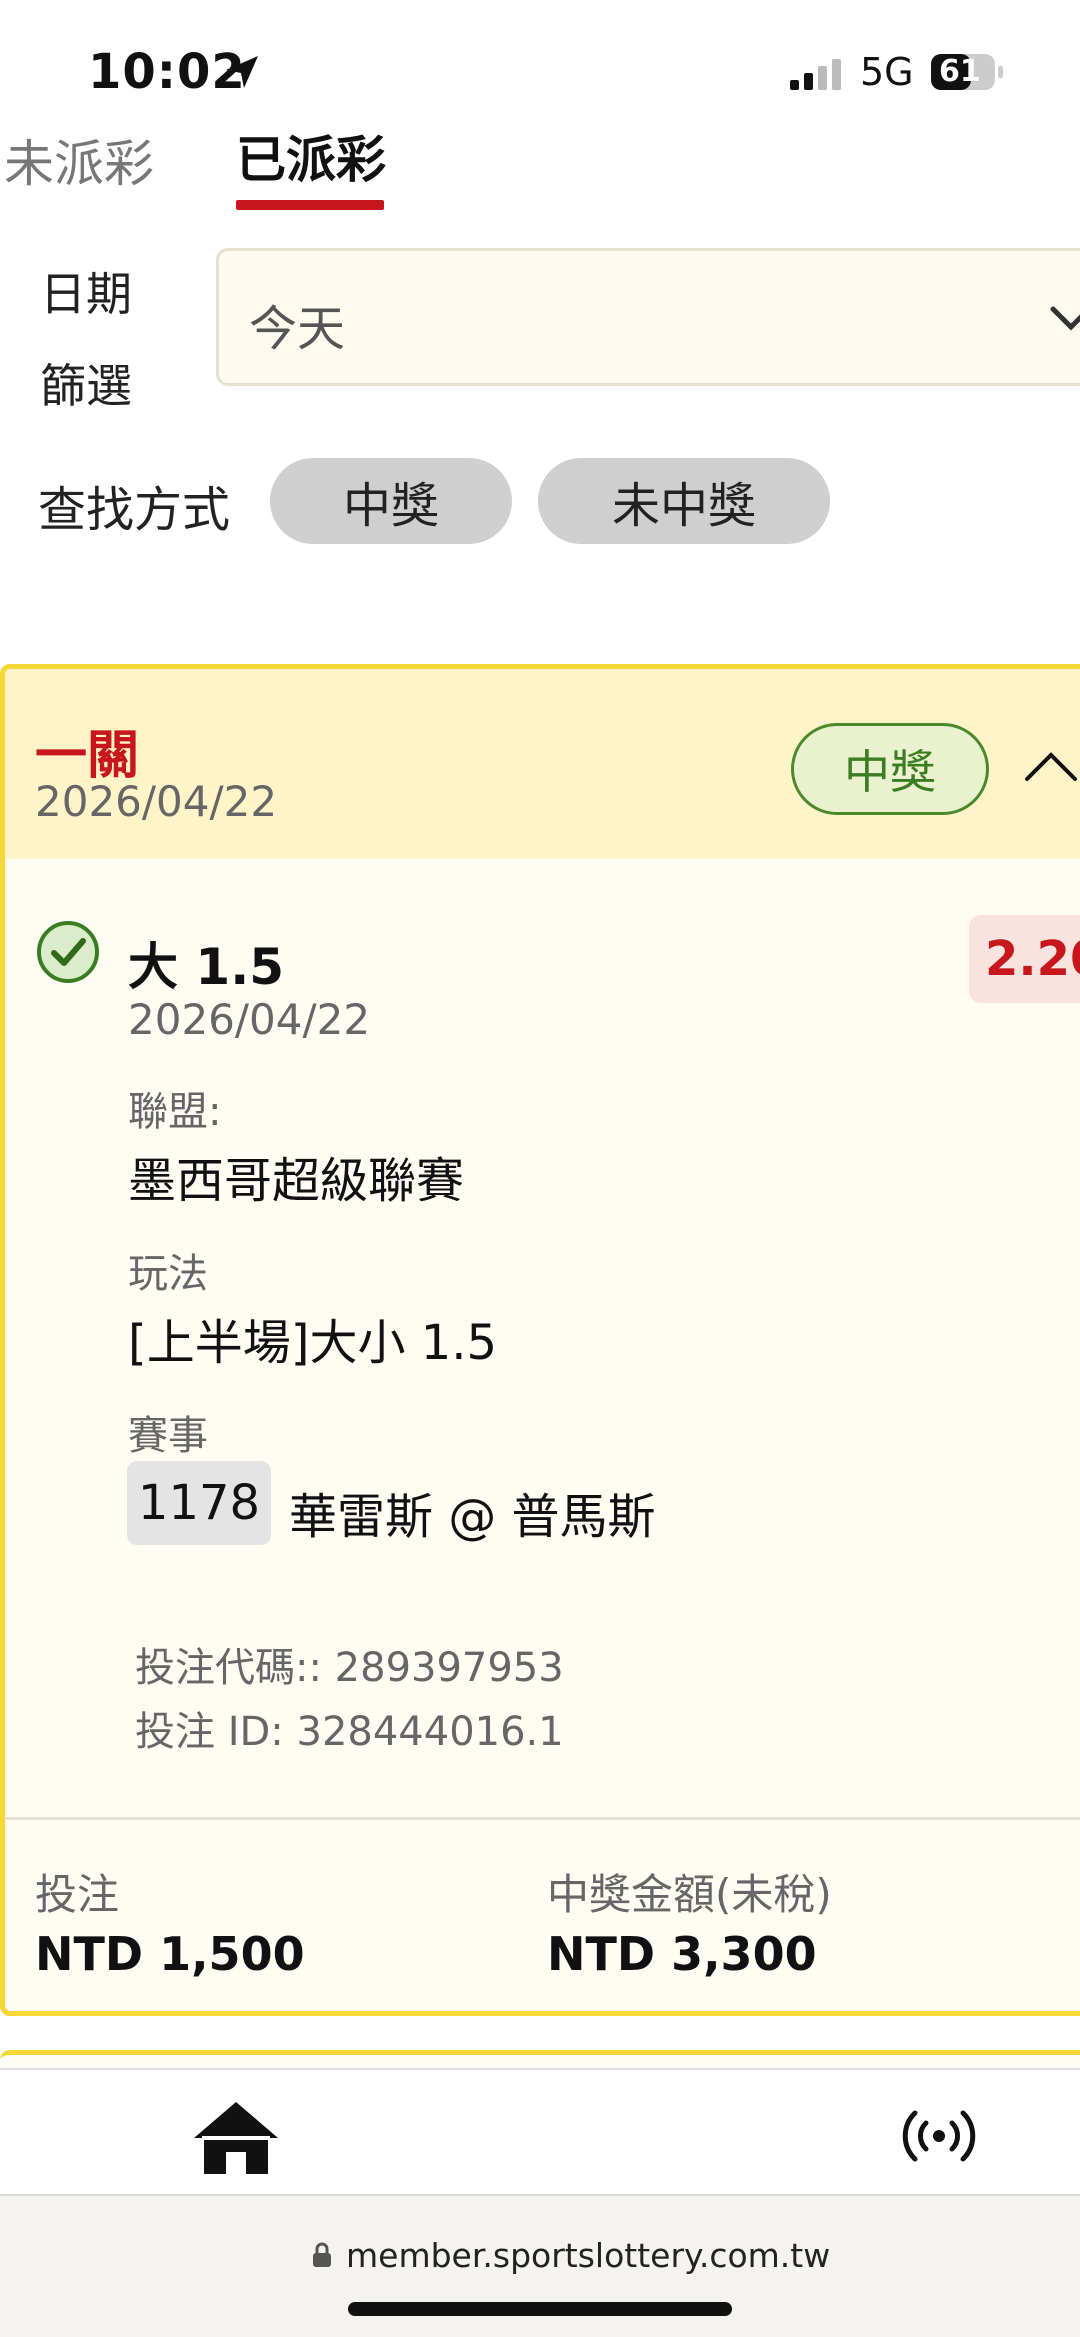  What do you see at coordinates (322, 2254) in the screenshot?
I see `lock-icon` at bounding box center [322, 2254].